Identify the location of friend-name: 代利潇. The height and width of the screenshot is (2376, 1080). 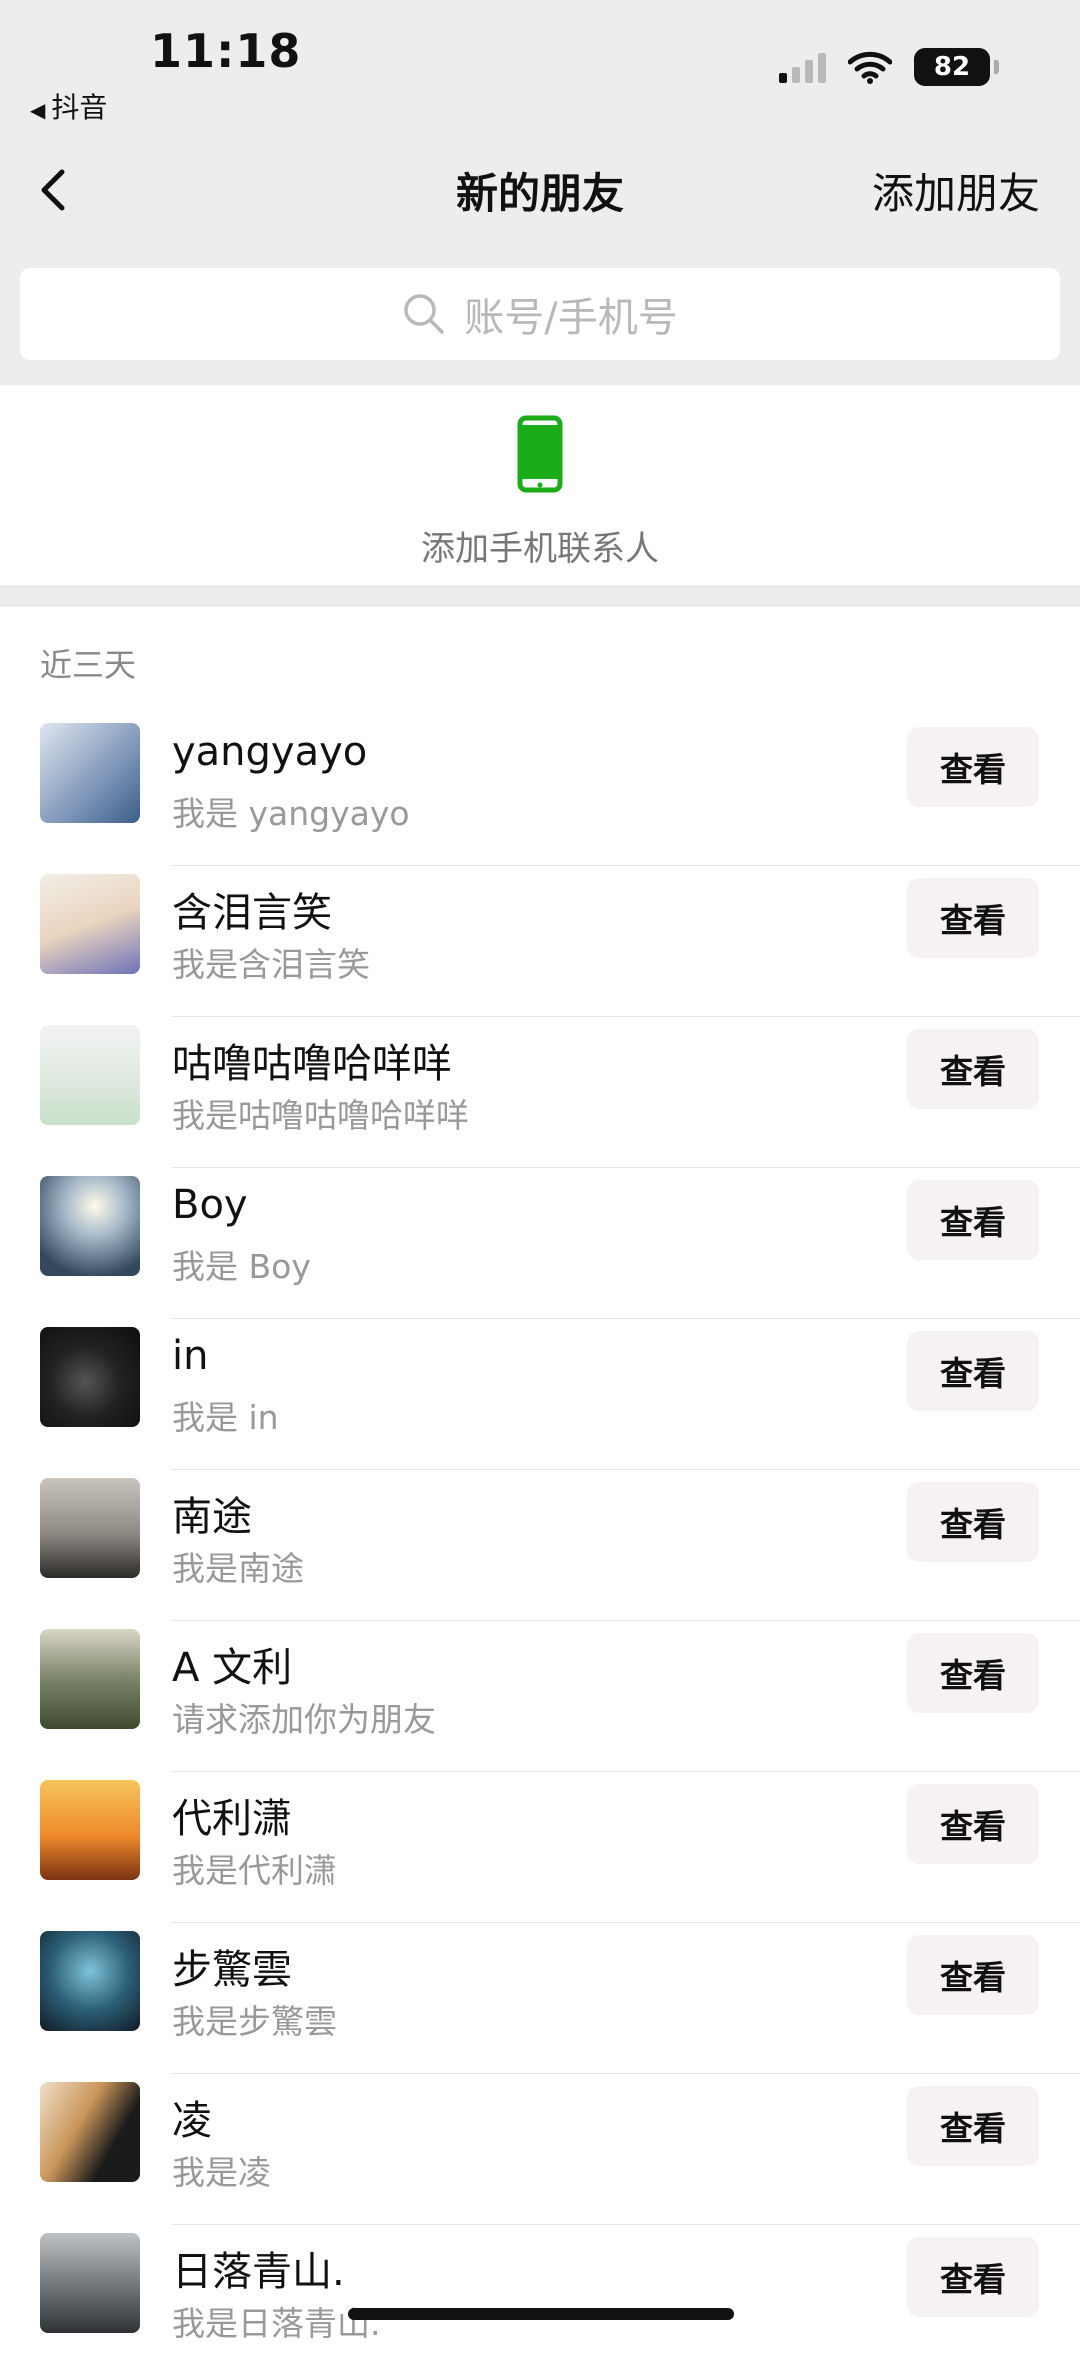
(232, 1819).